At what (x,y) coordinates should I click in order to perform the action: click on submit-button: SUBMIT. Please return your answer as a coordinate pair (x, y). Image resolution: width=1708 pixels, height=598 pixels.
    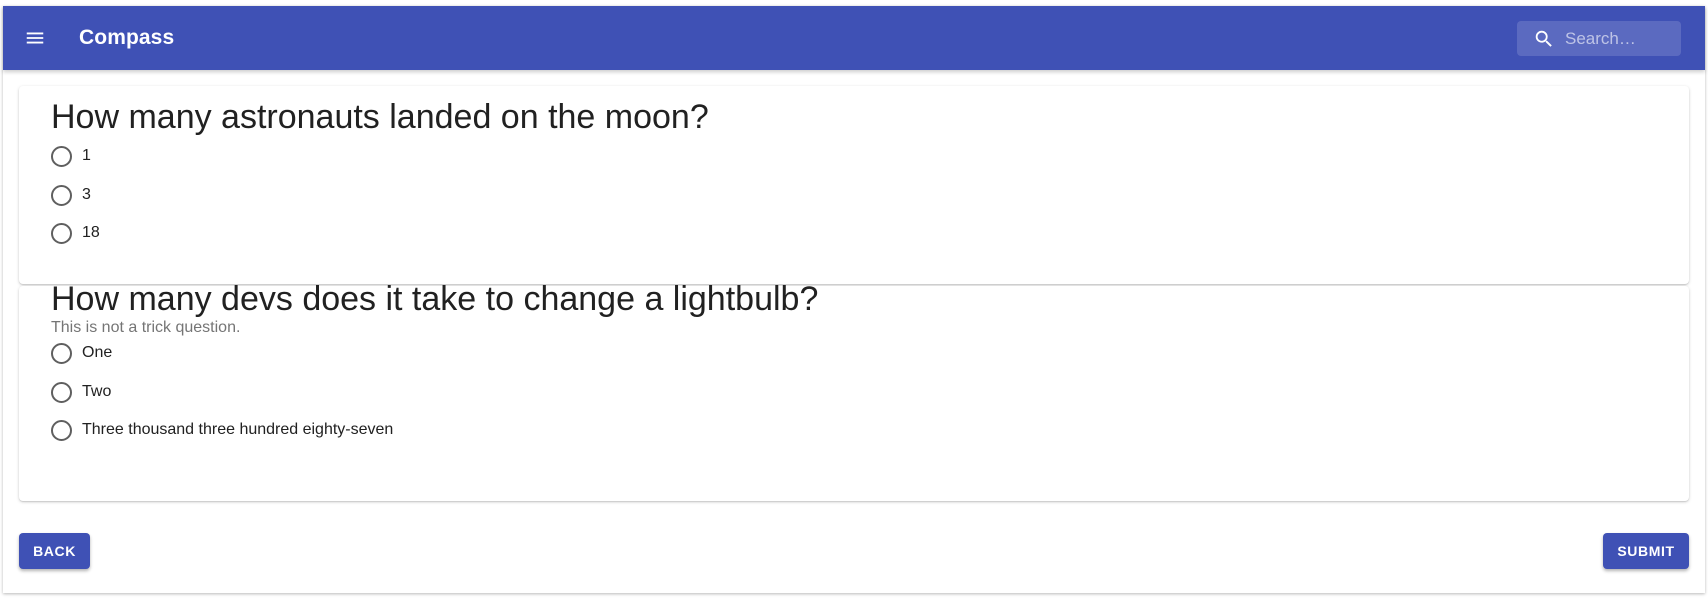
    Looking at the image, I should click on (1646, 551).